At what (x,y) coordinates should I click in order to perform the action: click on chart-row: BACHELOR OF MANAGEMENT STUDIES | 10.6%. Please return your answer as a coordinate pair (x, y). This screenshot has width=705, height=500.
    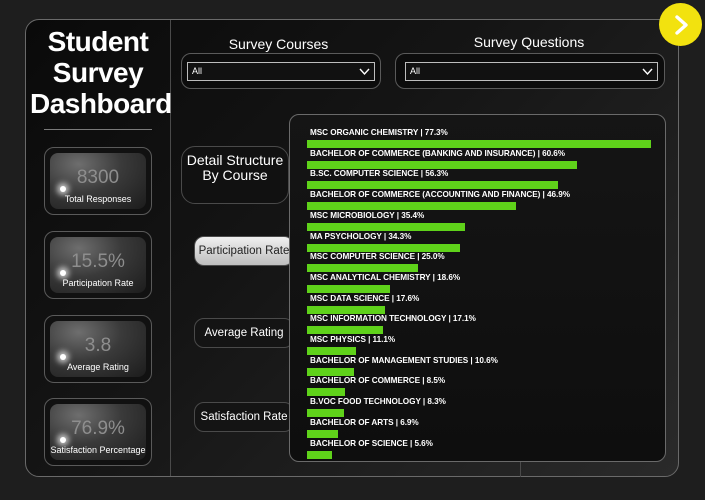
    Looking at the image, I should click on (477, 366).